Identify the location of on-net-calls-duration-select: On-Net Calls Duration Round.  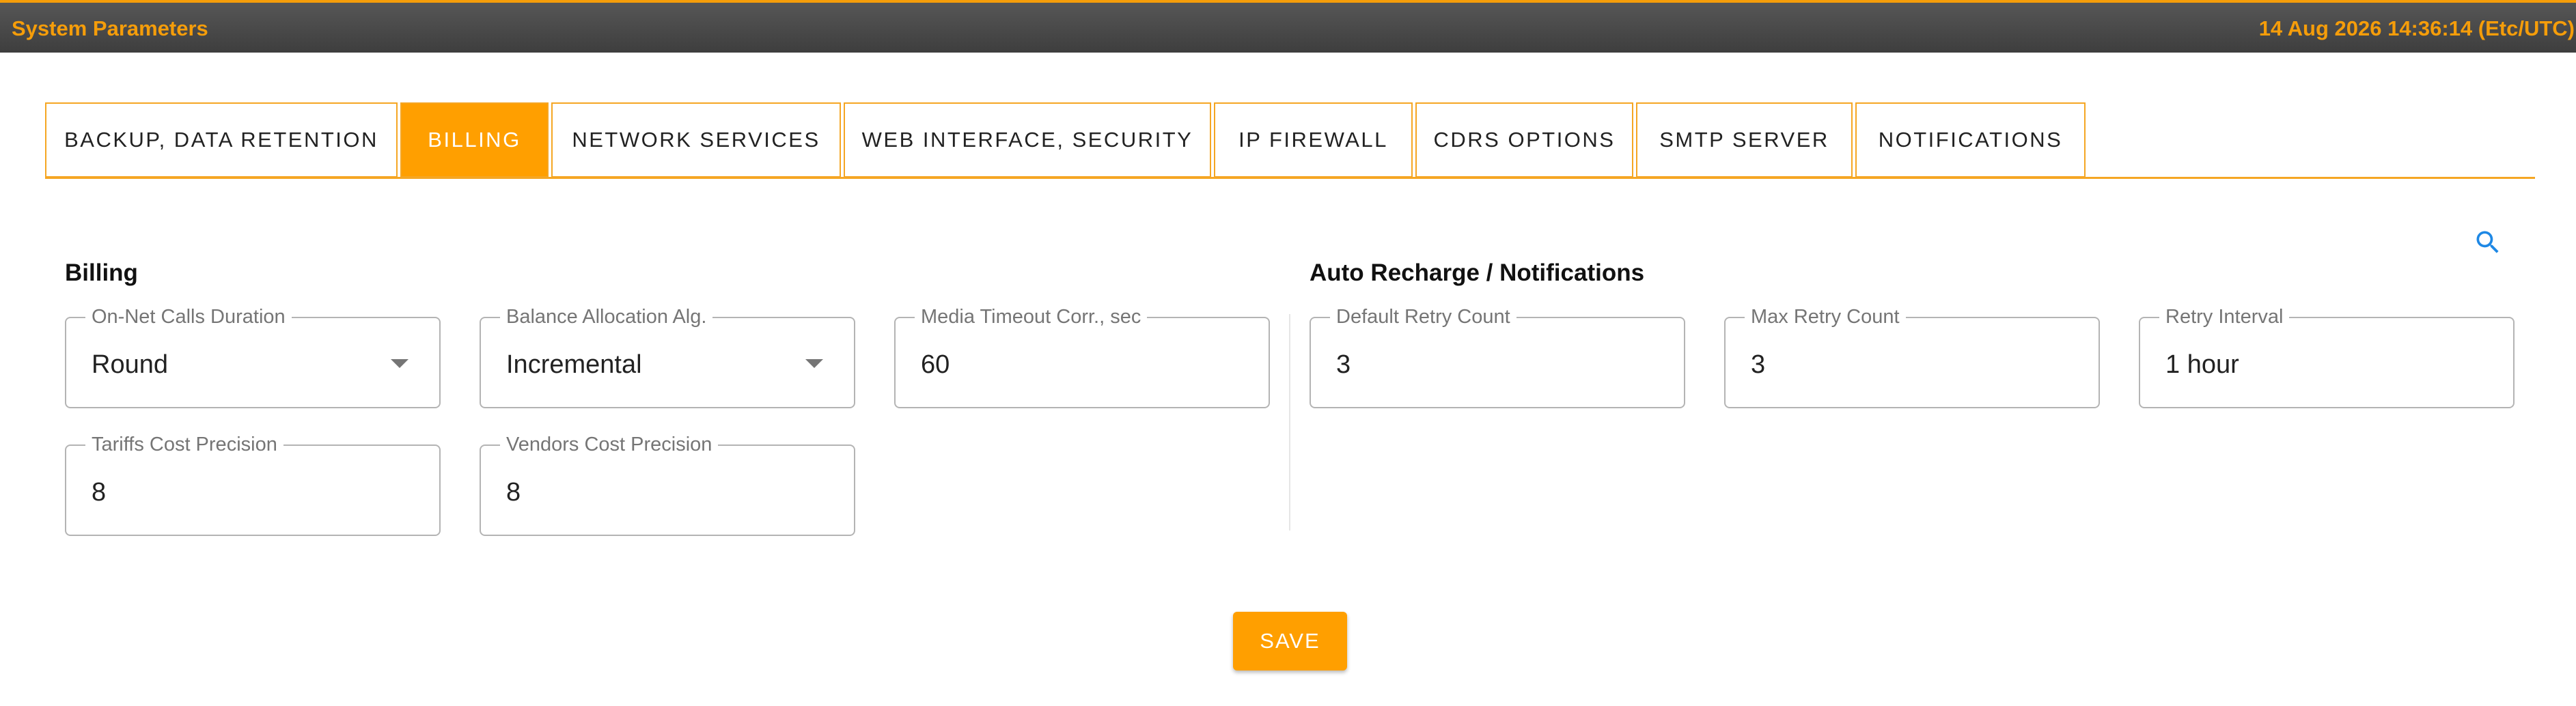
(253, 356).